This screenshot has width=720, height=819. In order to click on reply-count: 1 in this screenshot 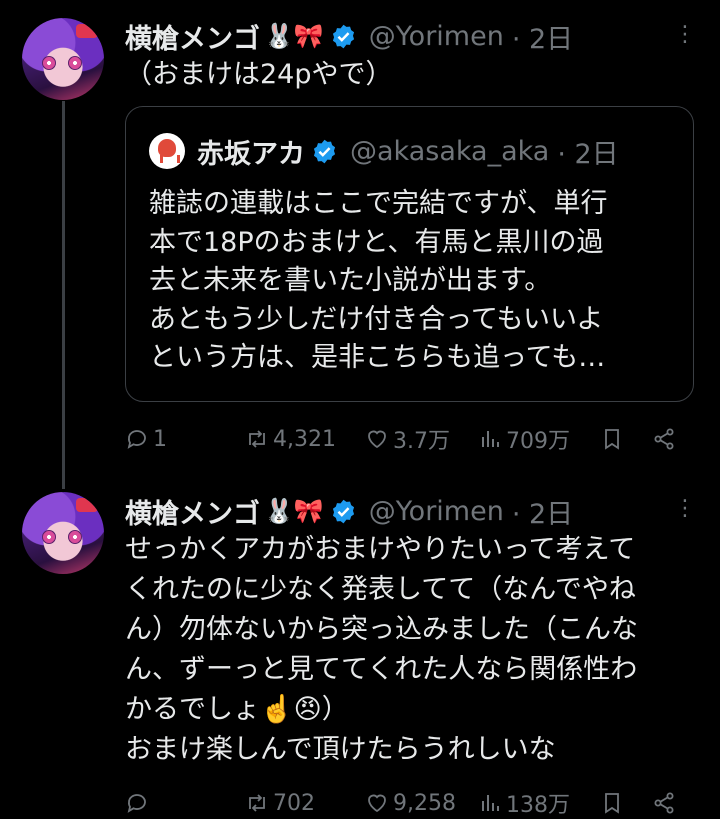, I will do `click(160, 439)`.